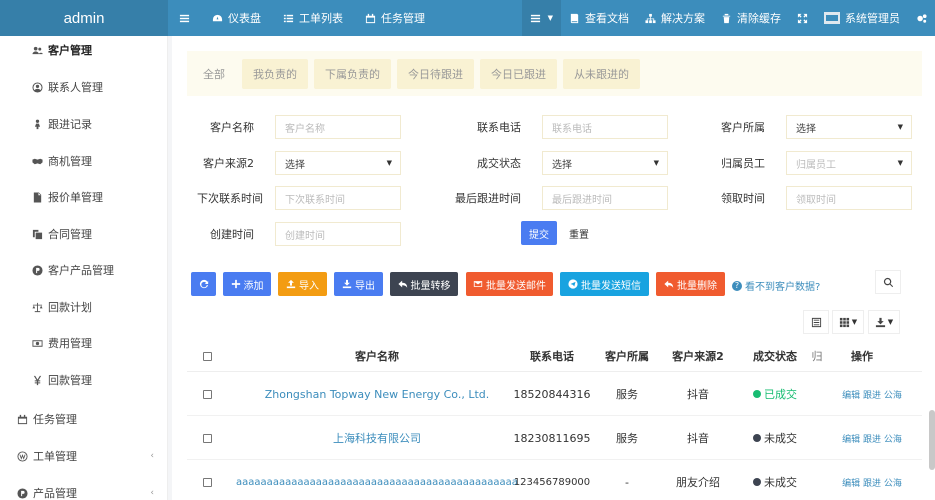  What do you see at coordinates (352, 73) in the screenshot?
I see `tab-subordinates: 下属负责的` at bounding box center [352, 73].